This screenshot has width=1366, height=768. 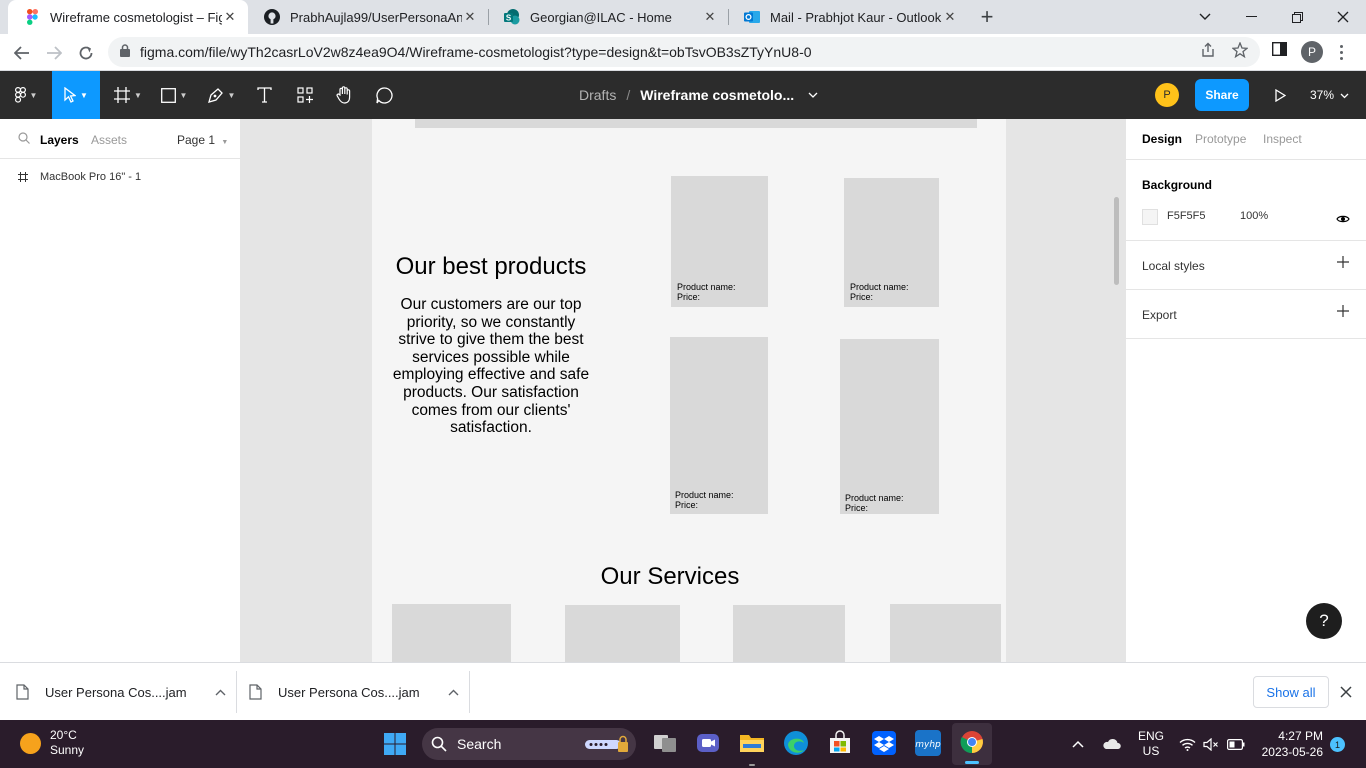 What do you see at coordinates (1240, 51) in the screenshot?
I see `bookmark-star-icon` at bounding box center [1240, 51].